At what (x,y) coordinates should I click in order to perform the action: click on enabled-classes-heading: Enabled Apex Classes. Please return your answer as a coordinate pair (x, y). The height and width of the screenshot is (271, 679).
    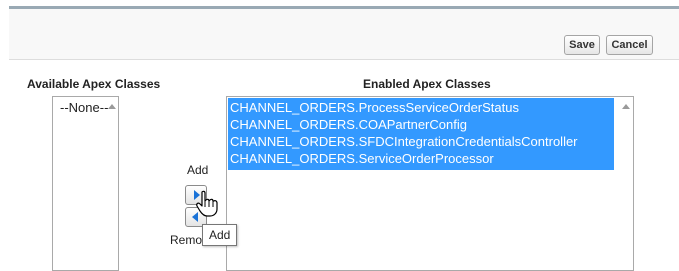
    Looking at the image, I should click on (427, 84).